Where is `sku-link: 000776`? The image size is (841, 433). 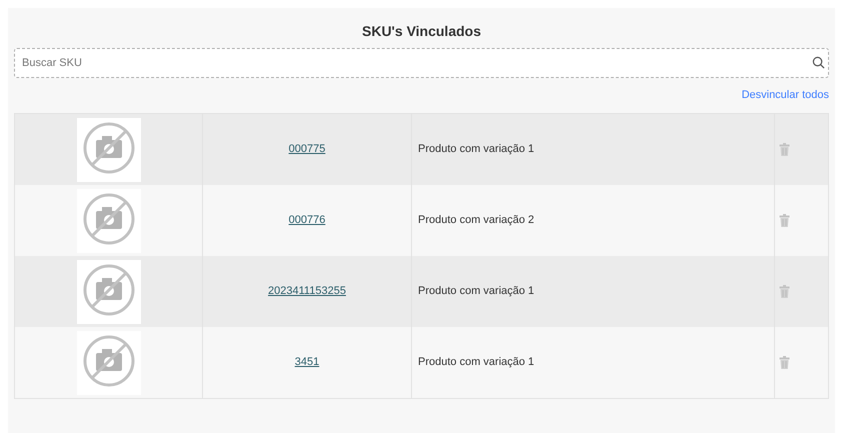
sku-link: 000776 is located at coordinates (307, 220).